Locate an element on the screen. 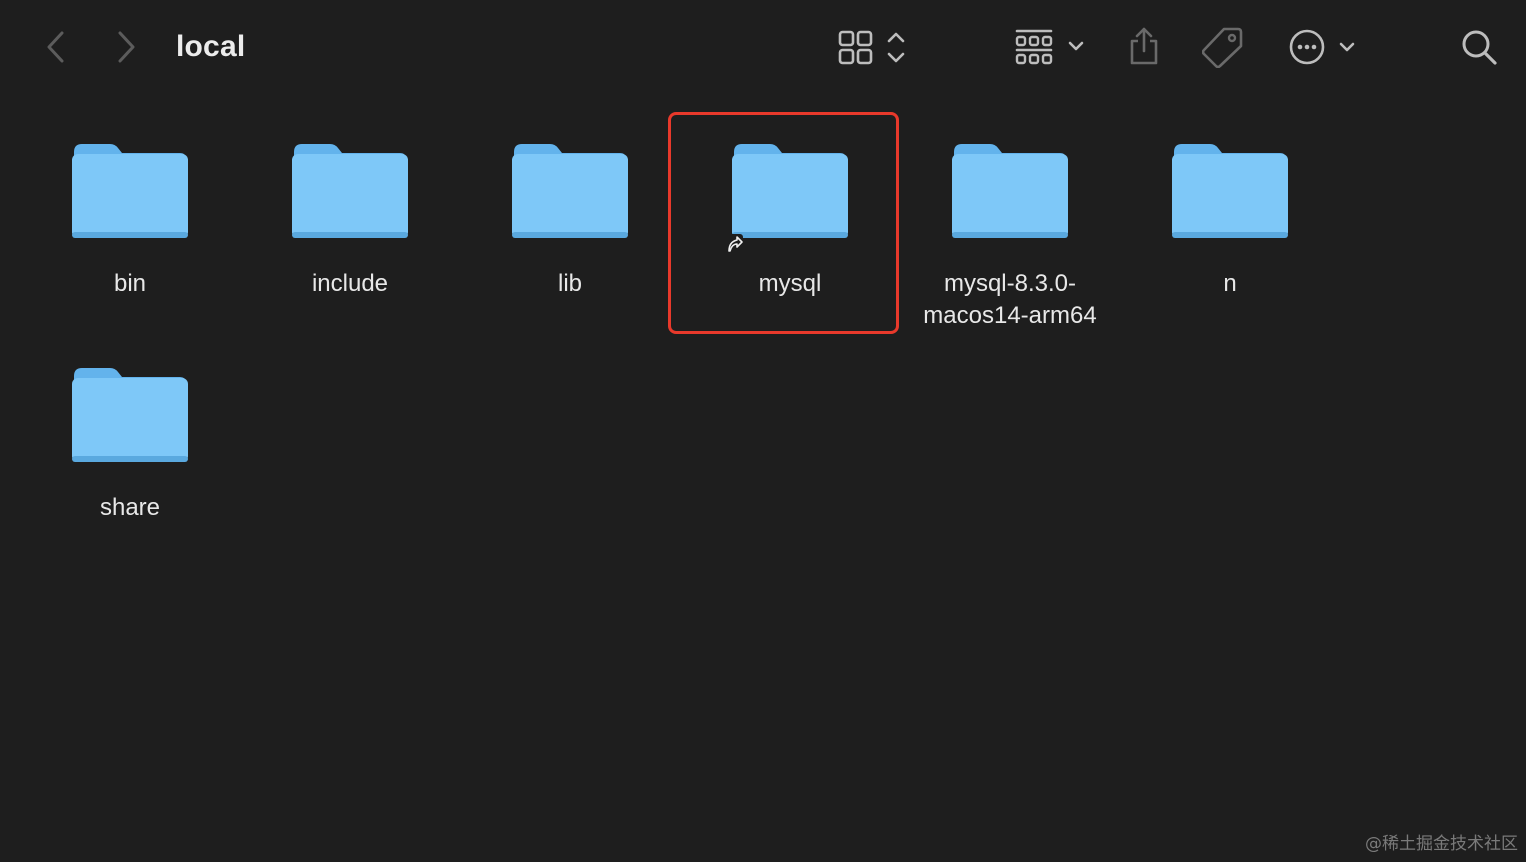 This screenshot has width=1526, height=862. icon-grid-view-icon is located at coordinates (871, 47).